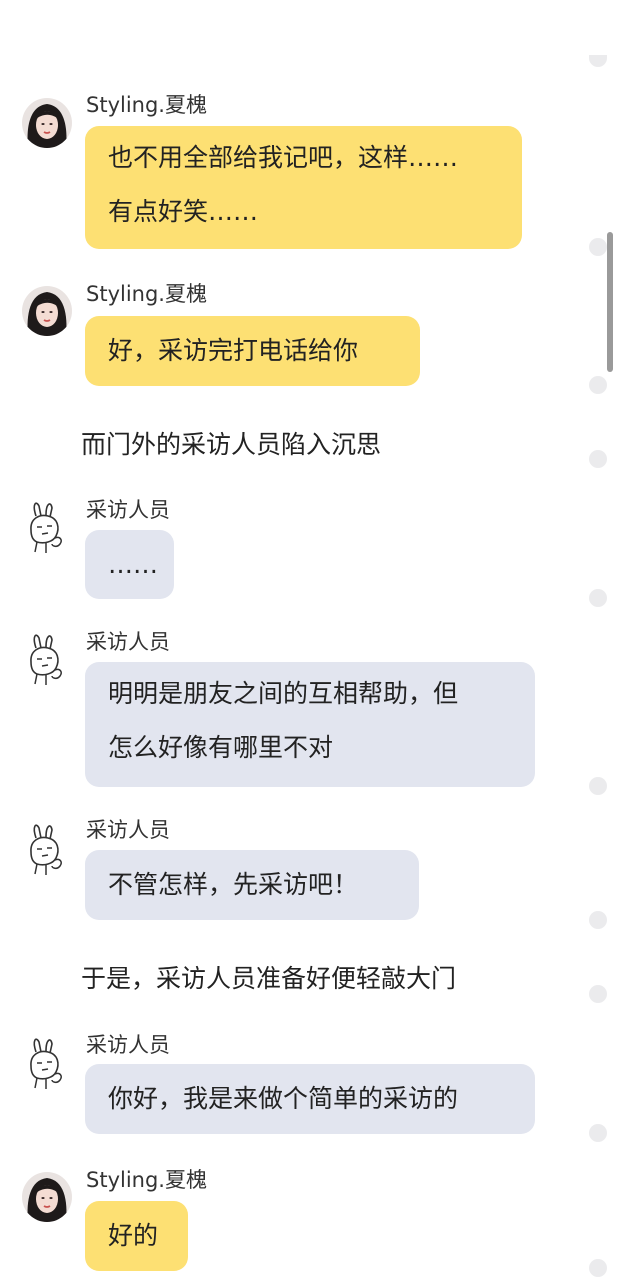 The height and width of the screenshot is (1280, 619). I want to click on message-bubble: 你好，我是来做个简单的采访的, so click(310, 1099).